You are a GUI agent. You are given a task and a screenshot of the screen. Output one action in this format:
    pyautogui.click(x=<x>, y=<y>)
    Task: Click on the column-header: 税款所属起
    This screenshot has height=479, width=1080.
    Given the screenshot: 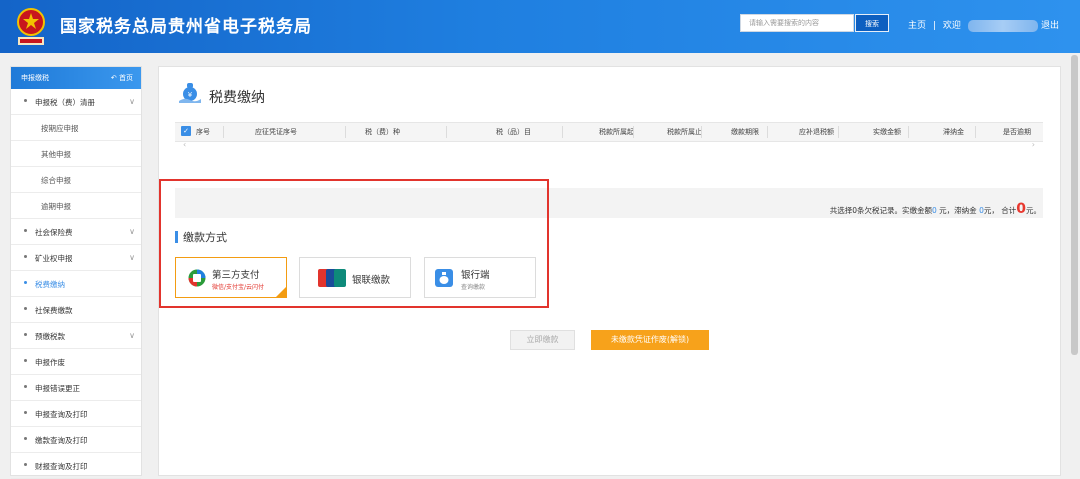 What is the action you would take?
    pyautogui.click(x=616, y=132)
    